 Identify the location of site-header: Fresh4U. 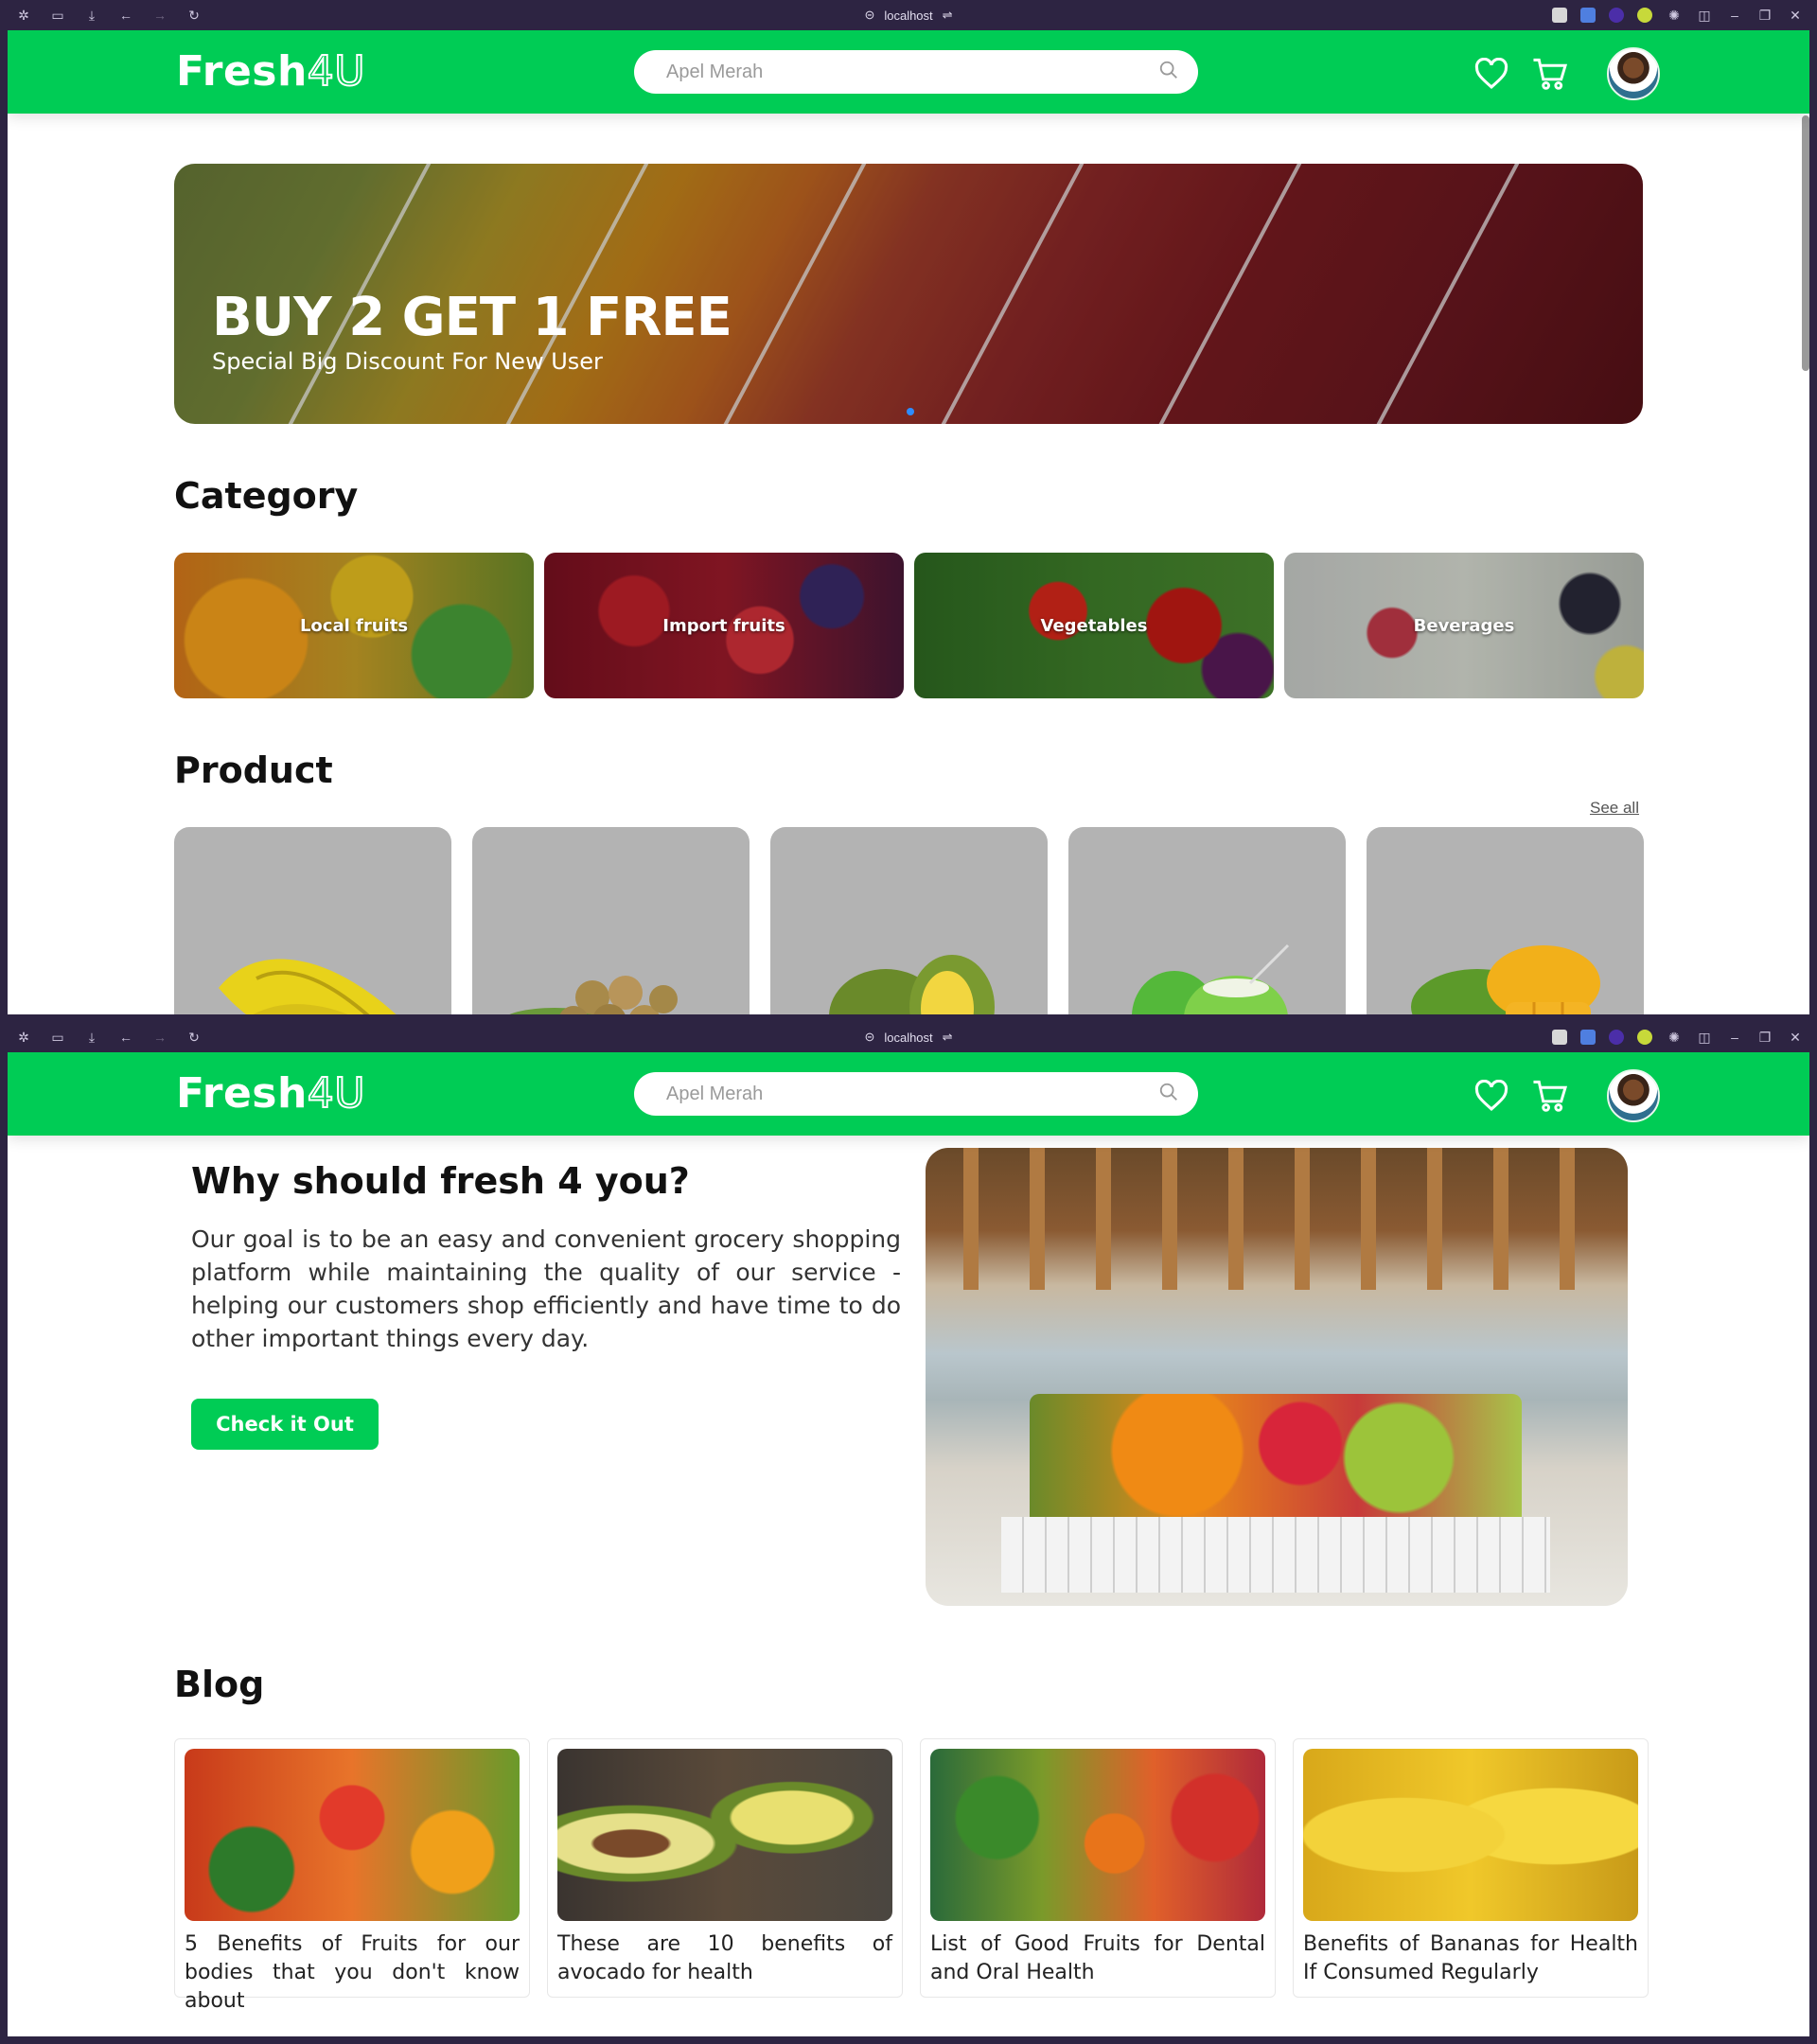
(908, 72).